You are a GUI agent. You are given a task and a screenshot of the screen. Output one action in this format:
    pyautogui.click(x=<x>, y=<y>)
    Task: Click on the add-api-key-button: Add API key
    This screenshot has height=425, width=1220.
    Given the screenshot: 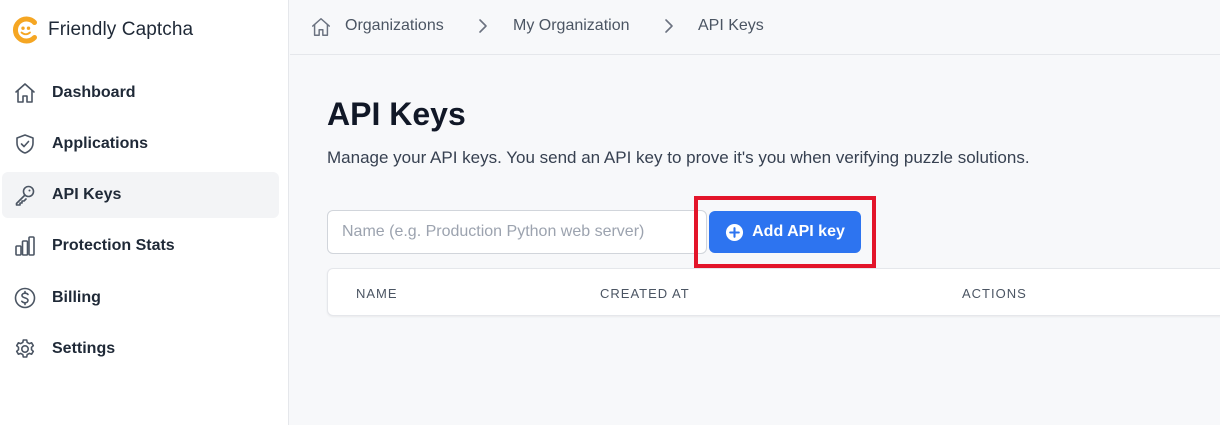 What is the action you would take?
    pyautogui.click(x=785, y=232)
    